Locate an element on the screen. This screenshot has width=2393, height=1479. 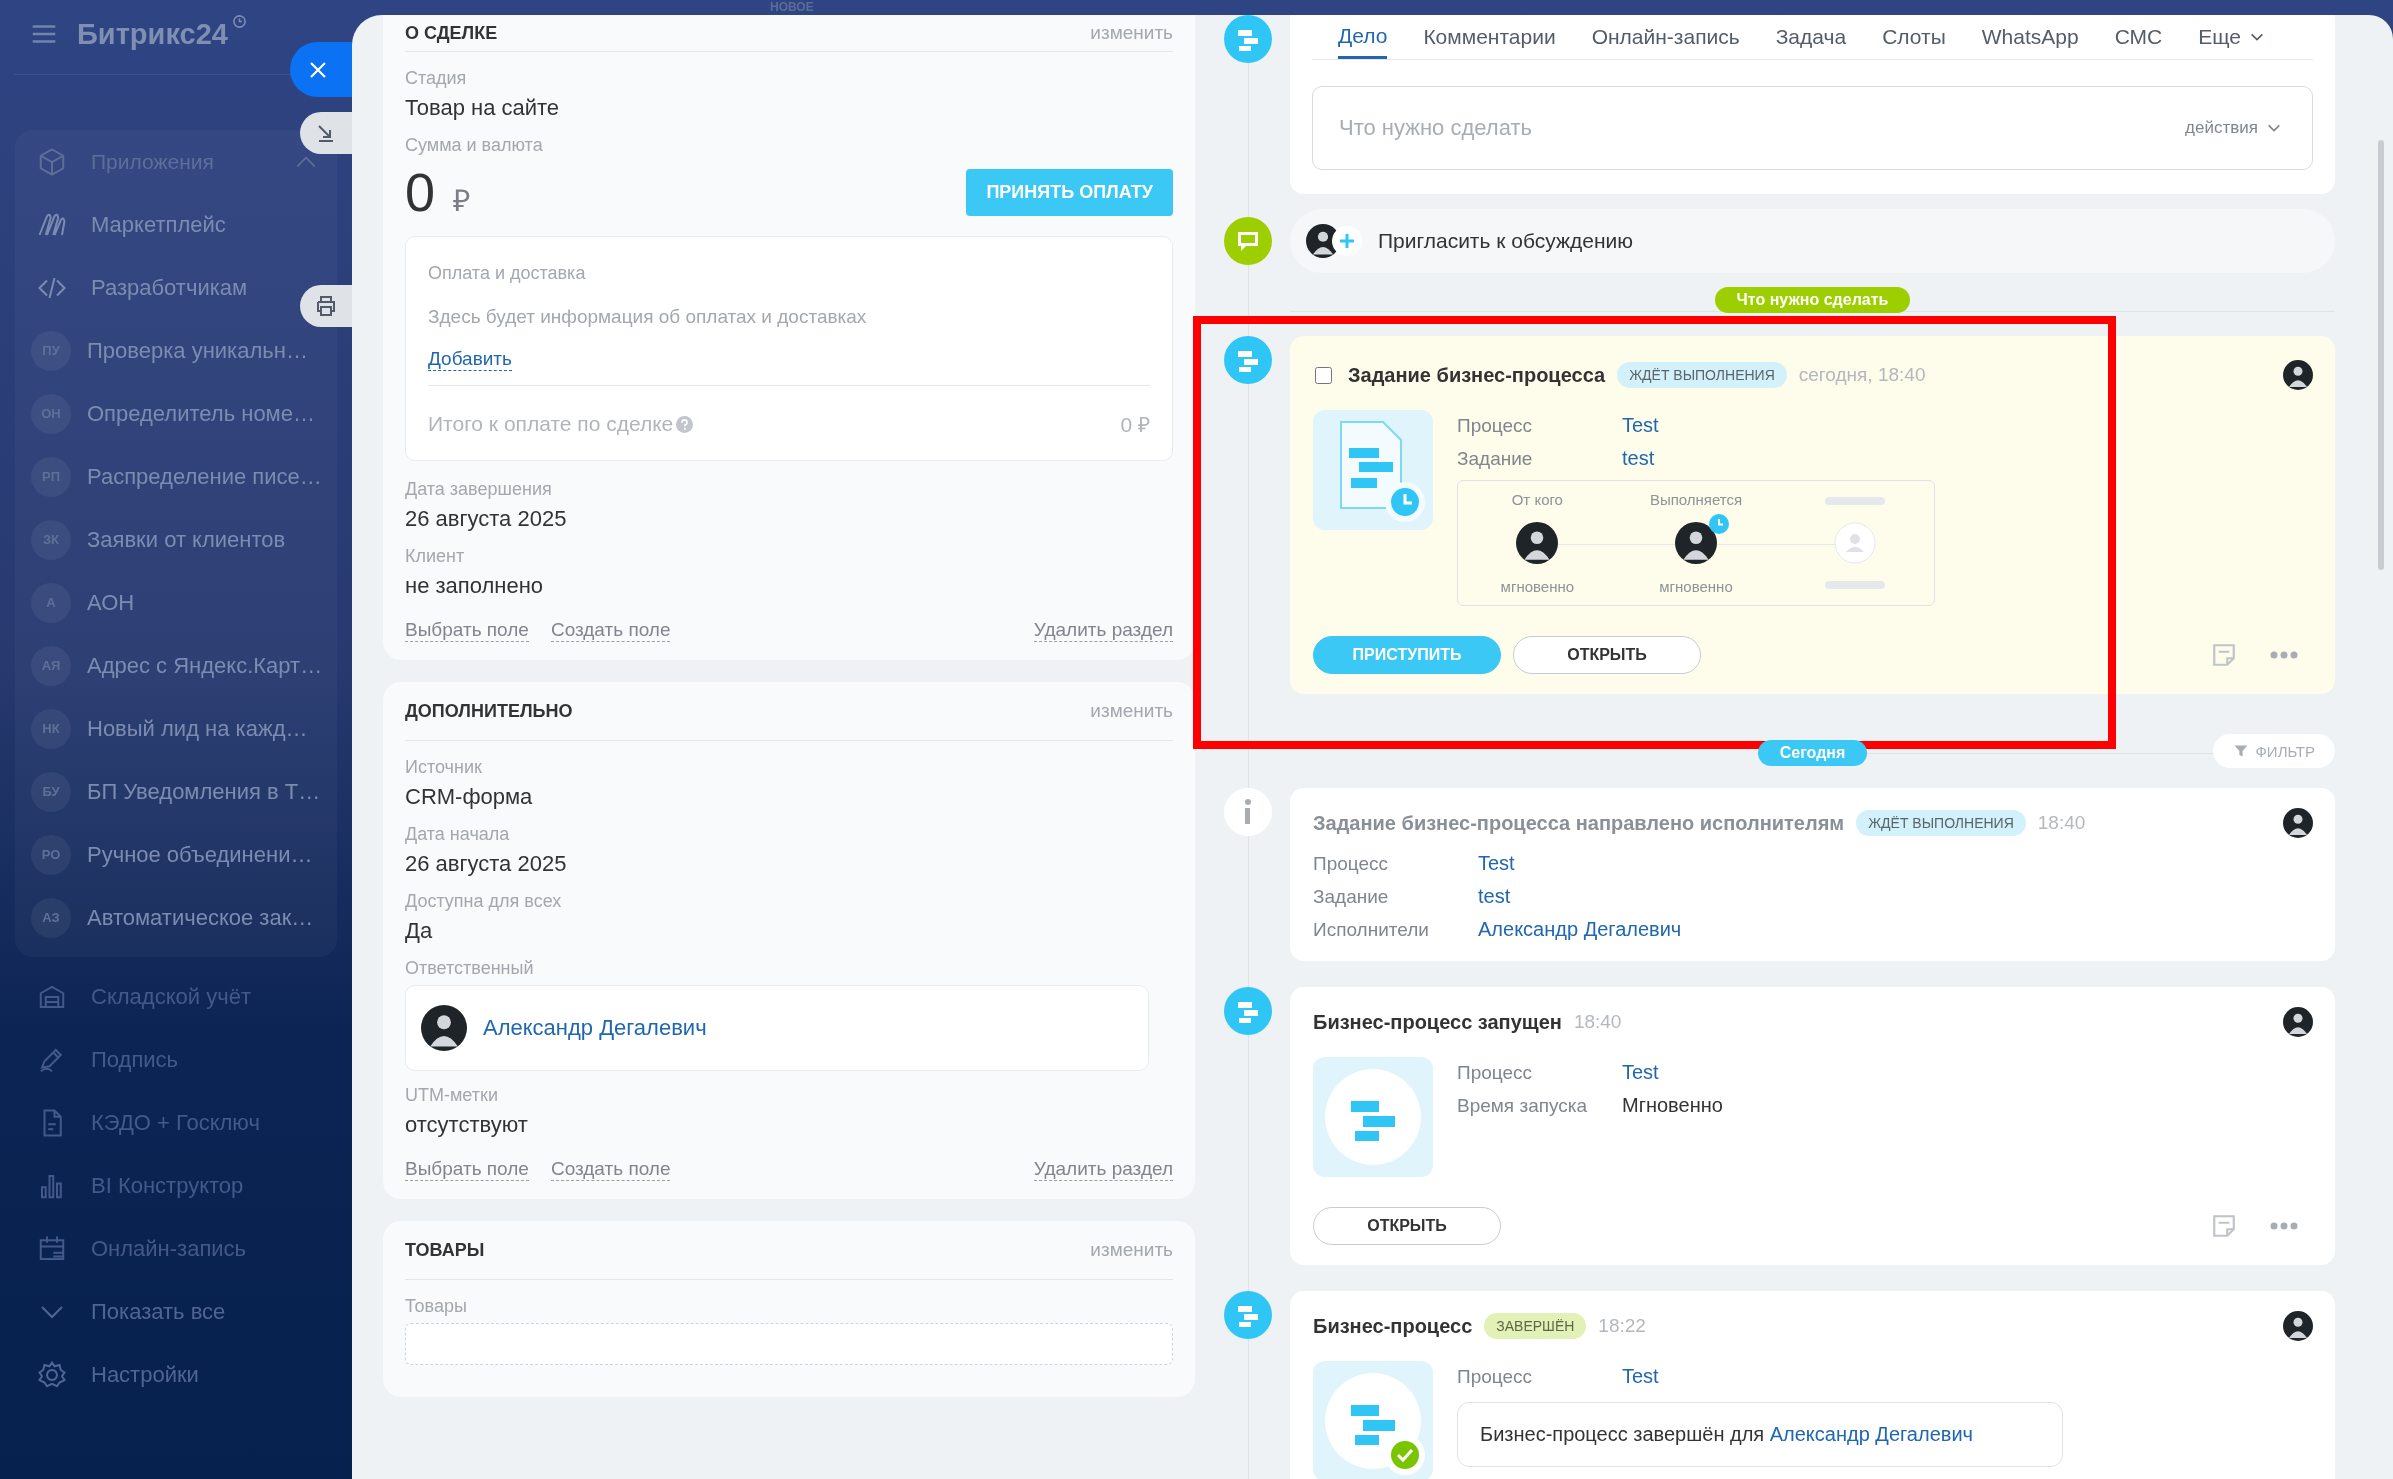
property-label: Время запуска is located at coordinates (1523, 1106).